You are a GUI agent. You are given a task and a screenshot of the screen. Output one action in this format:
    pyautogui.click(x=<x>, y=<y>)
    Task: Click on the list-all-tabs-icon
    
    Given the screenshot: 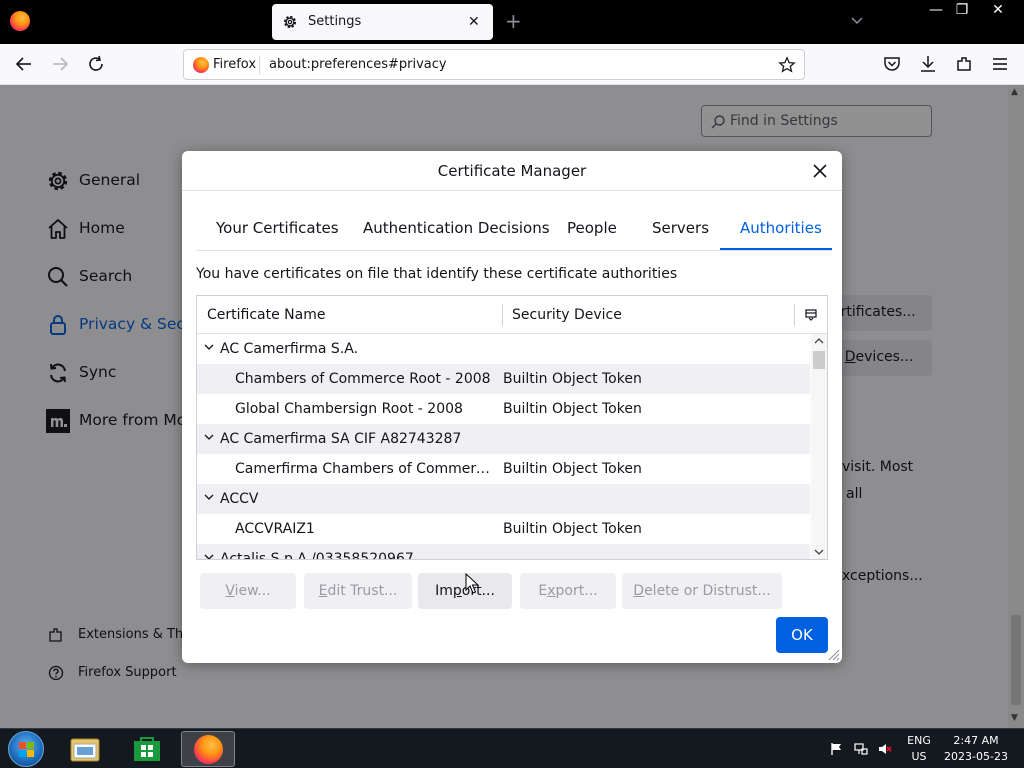 What is the action you would take?
    pyautogui.click(x=857, y=21)
    